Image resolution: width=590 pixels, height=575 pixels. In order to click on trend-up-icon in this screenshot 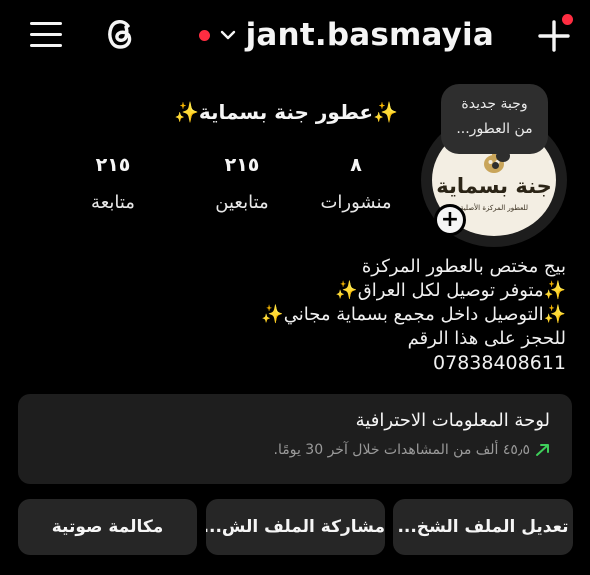, I will do `click(542, 450)`.